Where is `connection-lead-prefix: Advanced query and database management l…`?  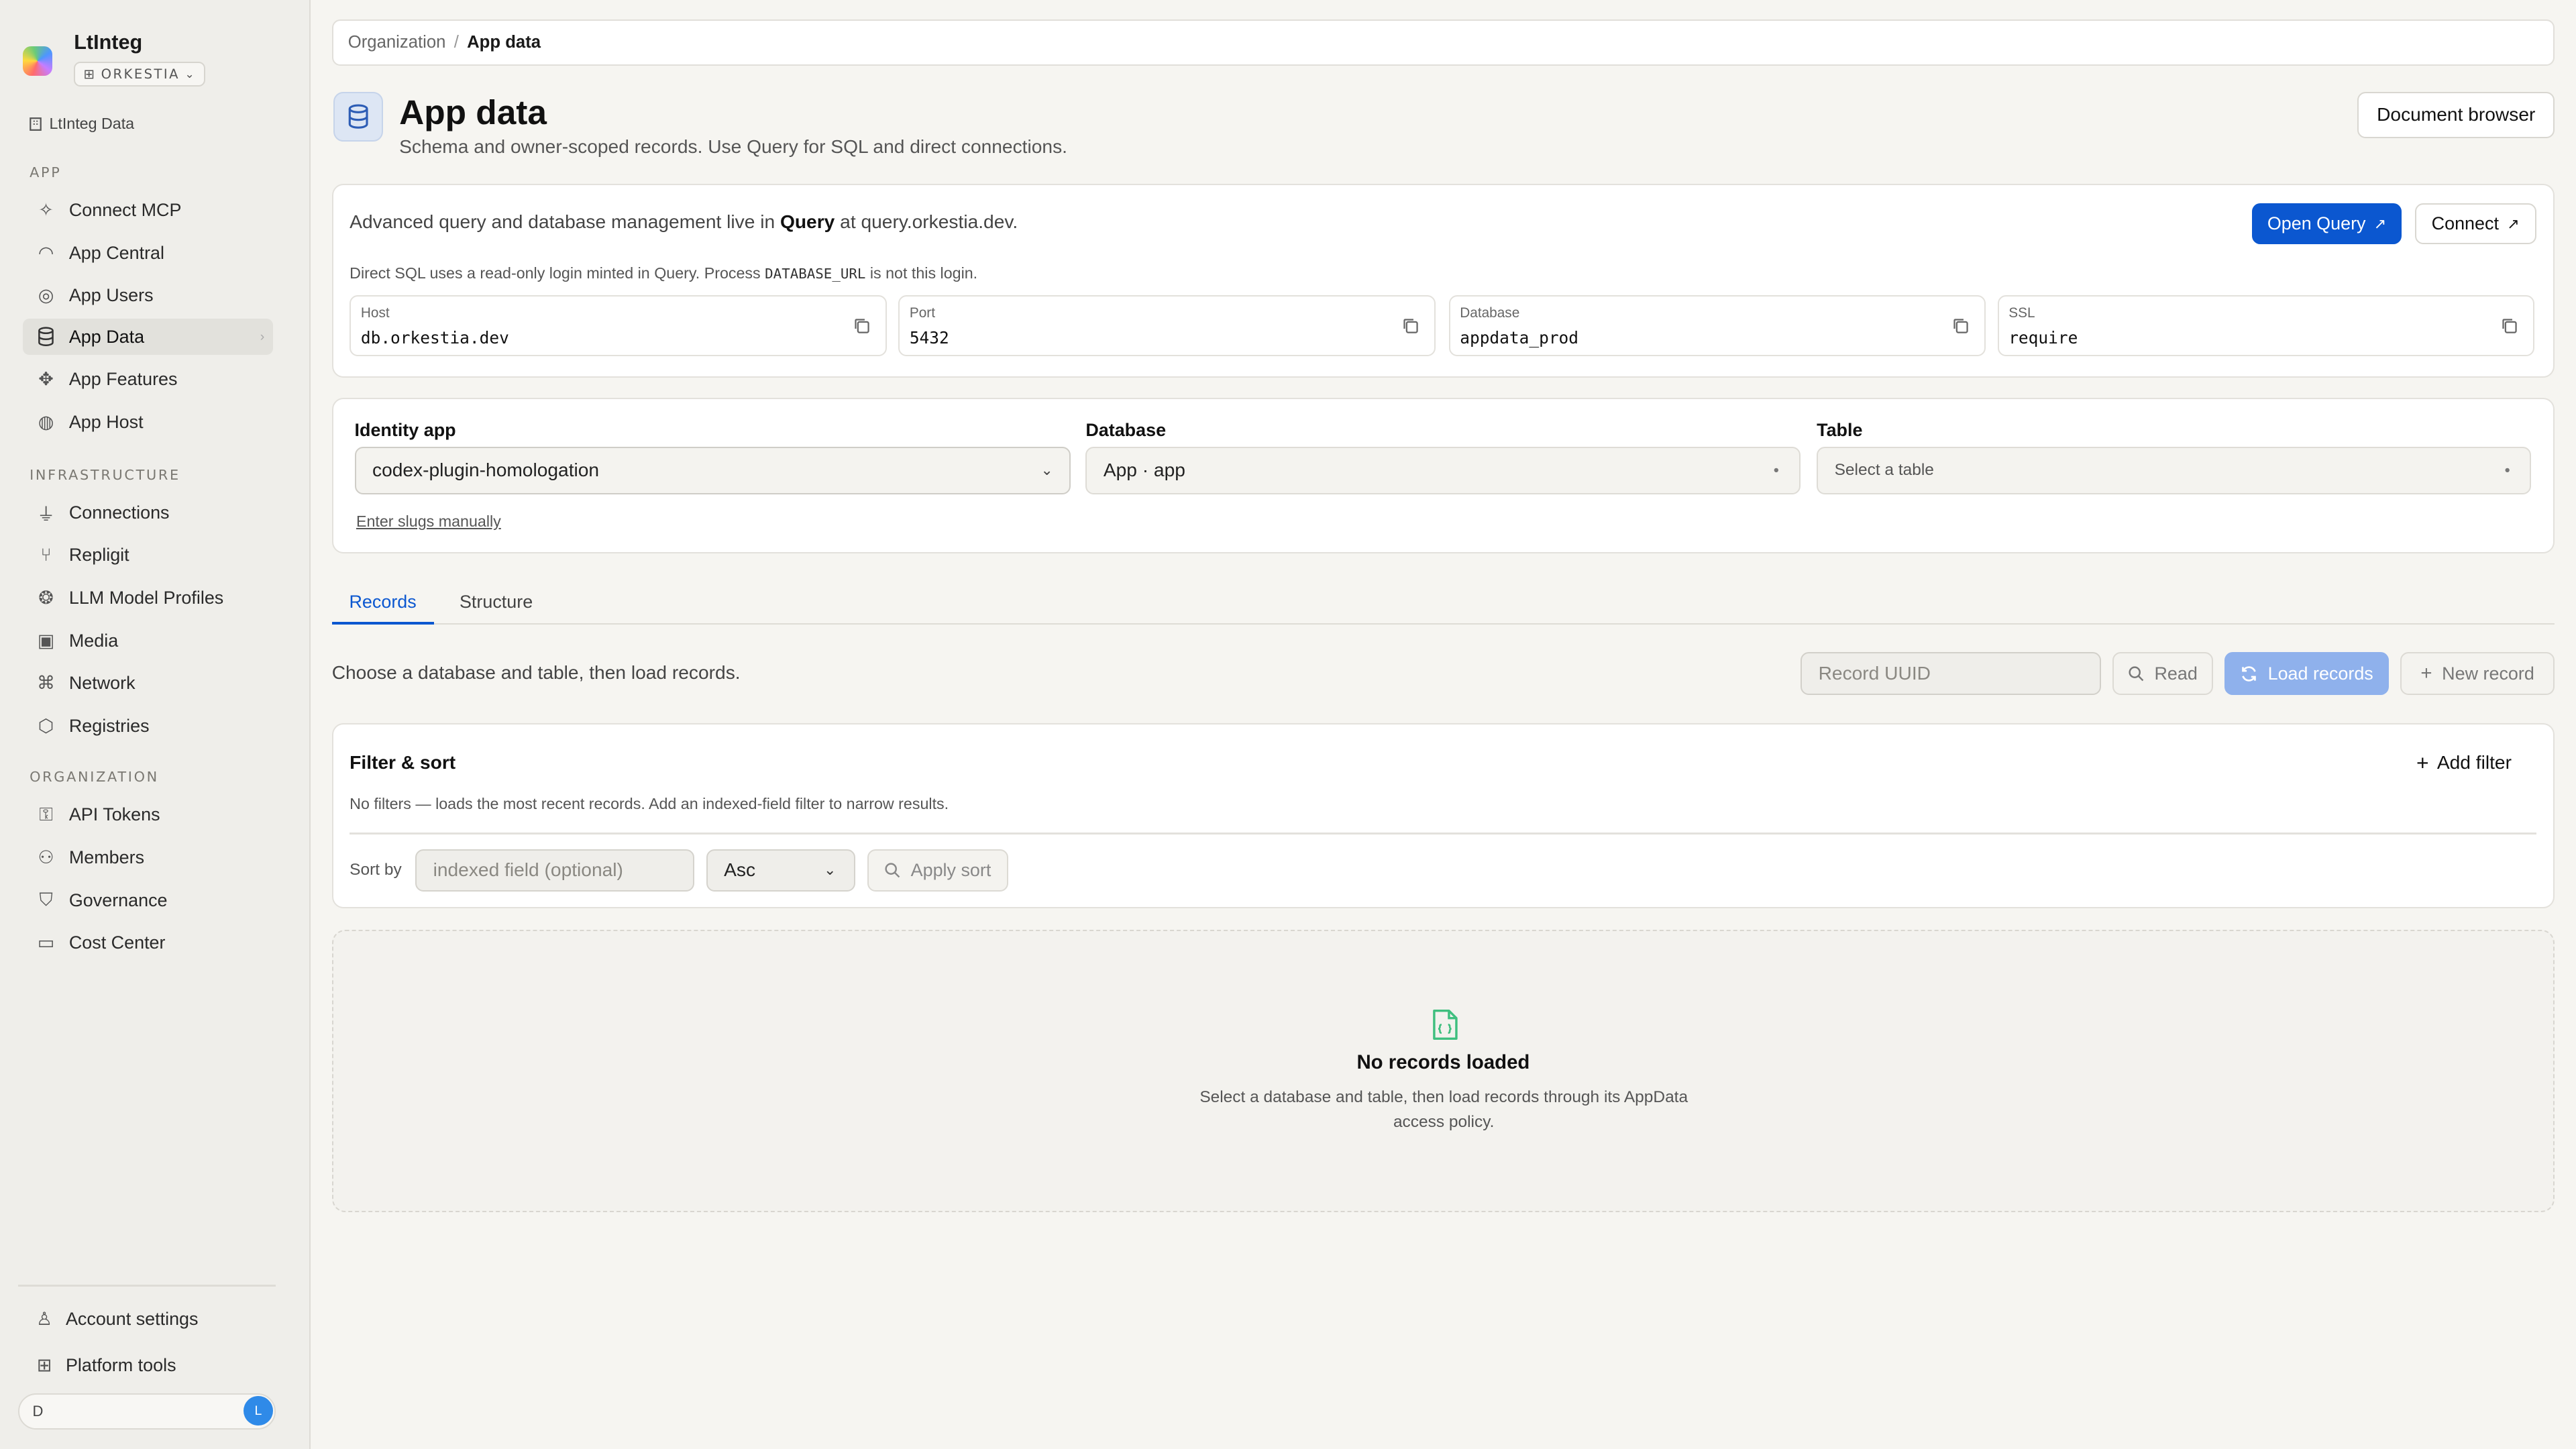 connection-lead-prefix: Advanced query and database management l… is located at coordinates (562, 222).